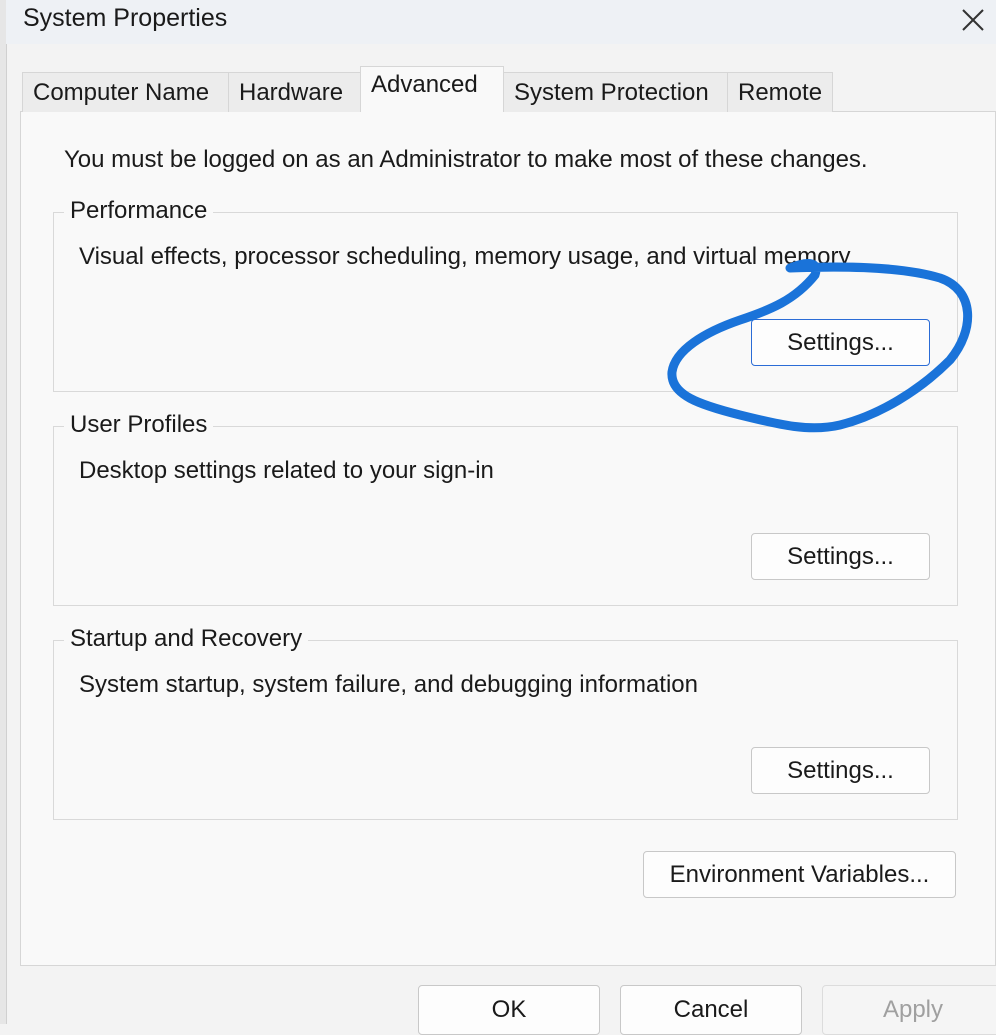 Image resolution: width=996 pixels, height=1035 pixels. I want to click on performance-title: Performance, so click(139, 211).